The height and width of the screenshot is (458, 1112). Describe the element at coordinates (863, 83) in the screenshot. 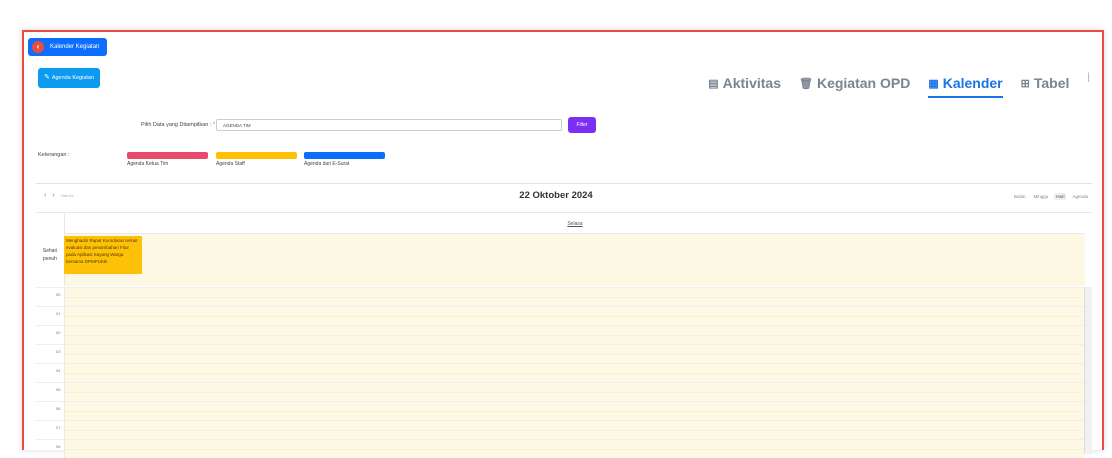

I see `tab-label: Kegiatan OPD` at that location.